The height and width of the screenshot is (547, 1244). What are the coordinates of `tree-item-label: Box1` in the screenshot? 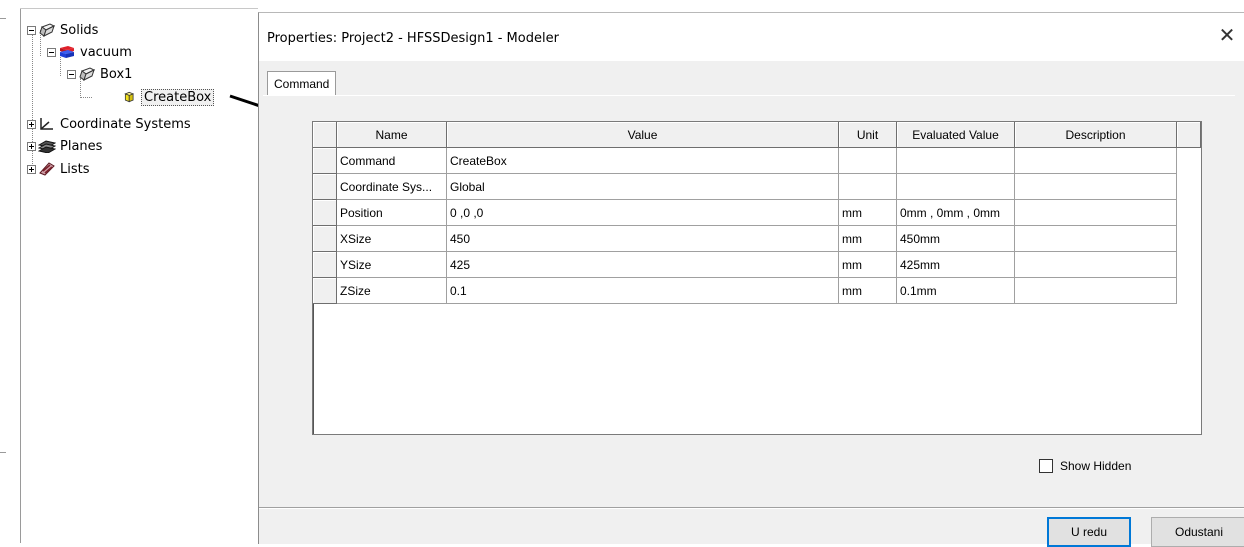 It's located at (116, 74).